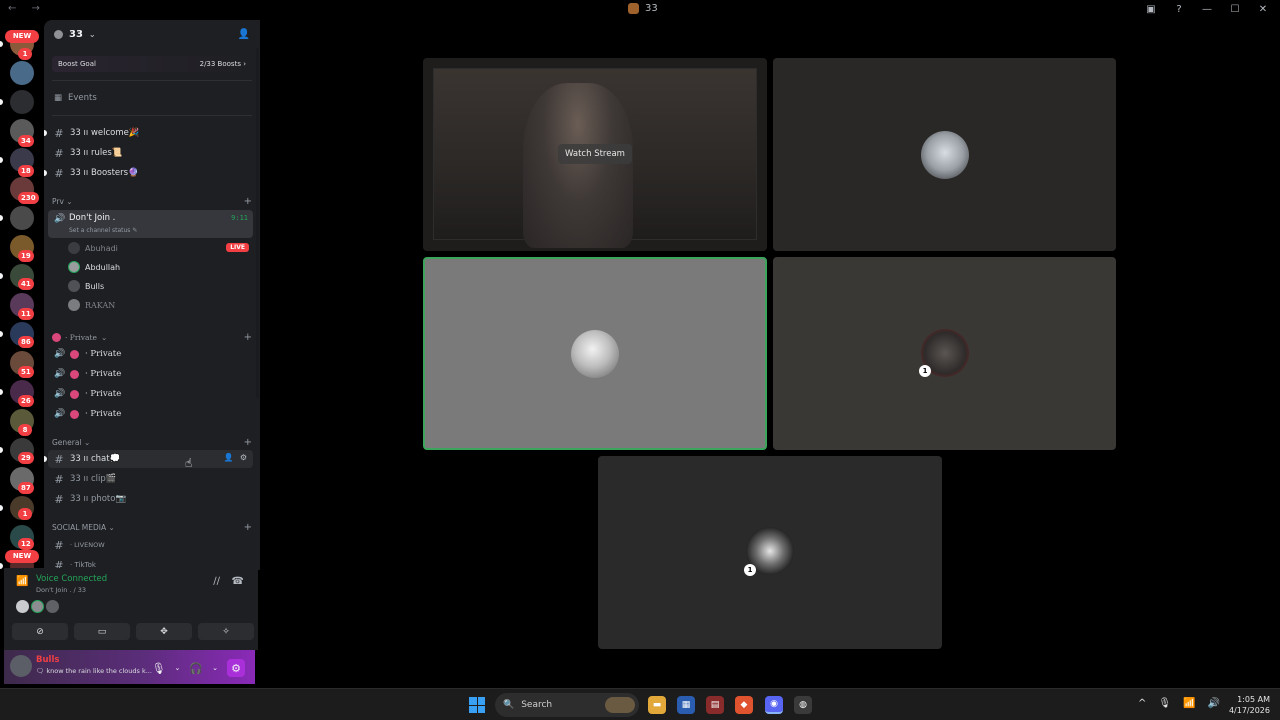  What do you see at coordinates (150, 414) in the screenshot?
I see `voice-channel-private-4: 🔊 · Private` at bounding box center [150, 414].